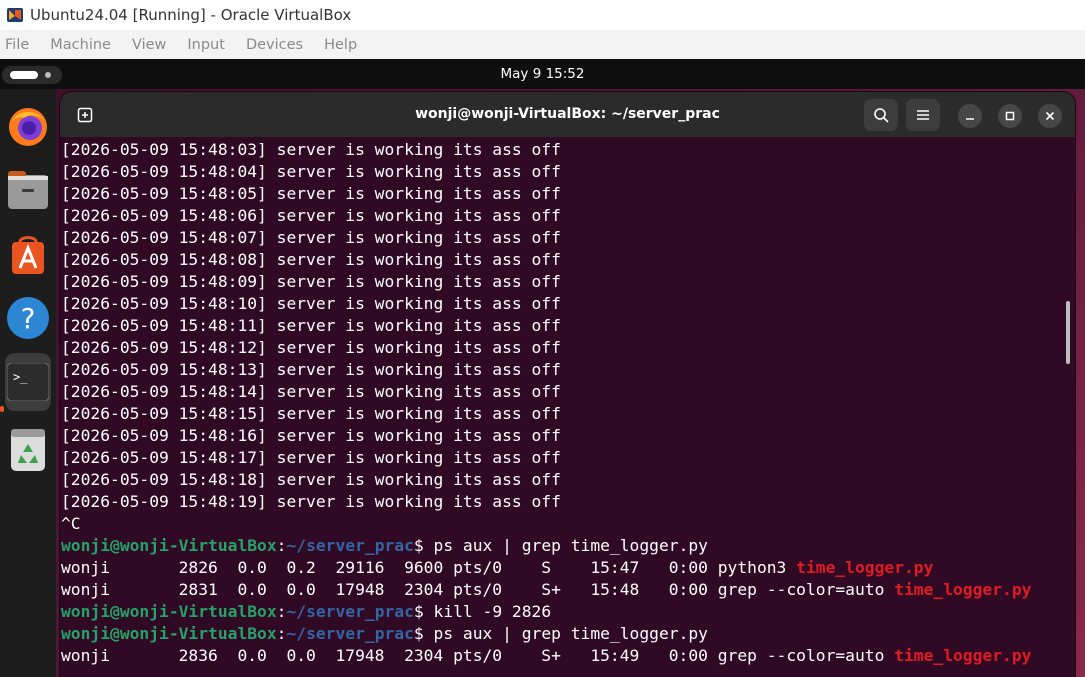 The width and height of the screenshot is (1085, 677). Describe the element at coordinates (492, 611) in the screenshot. I see `command-text: kill -9 2826` at that location.